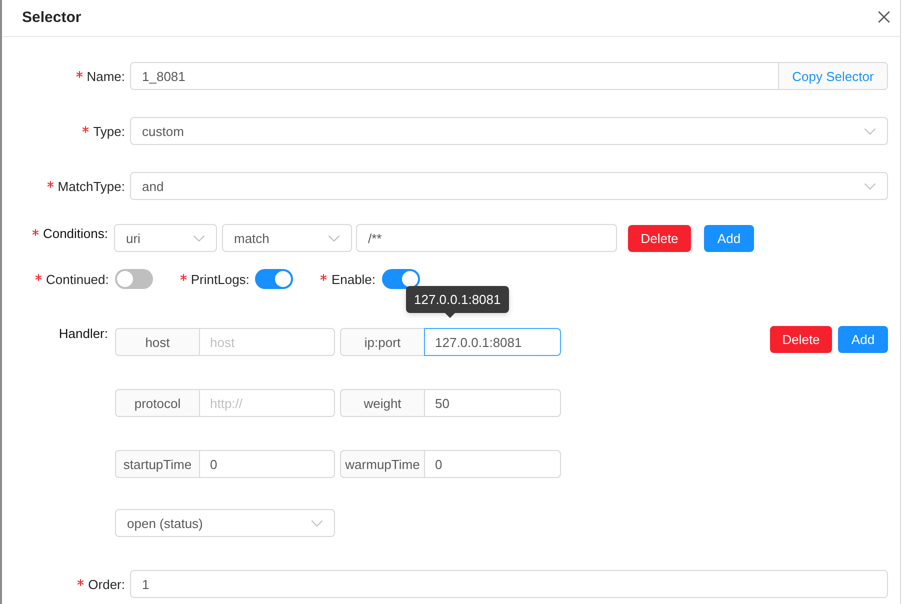  What do you see at coordinates (382, 464) in the screenshot?
I see `addon-label: warmupTime` at bounding box center [382, 464].